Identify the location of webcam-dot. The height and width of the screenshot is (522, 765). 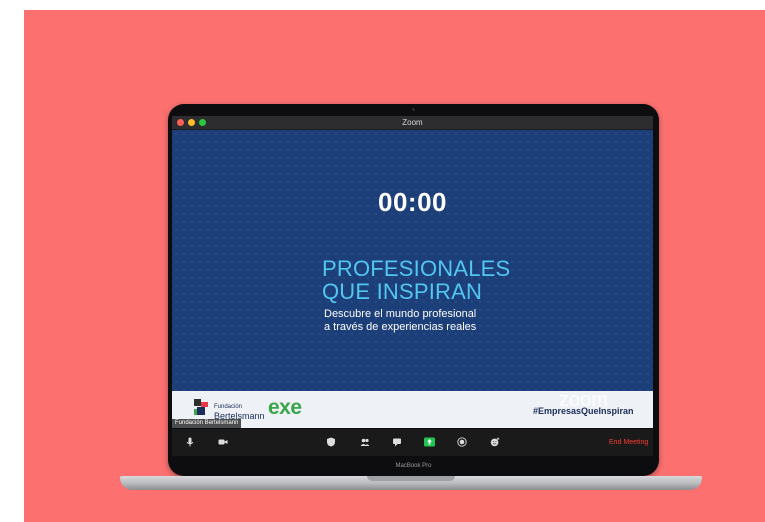
(413, 109).